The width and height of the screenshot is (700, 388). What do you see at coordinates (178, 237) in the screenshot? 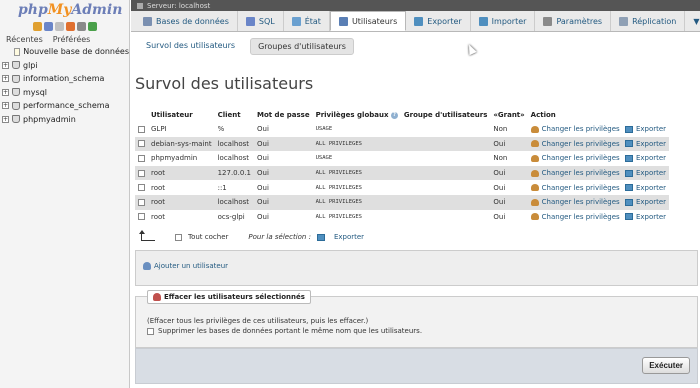
I see `check-all-checkbox` at bounding box center [178, 237].